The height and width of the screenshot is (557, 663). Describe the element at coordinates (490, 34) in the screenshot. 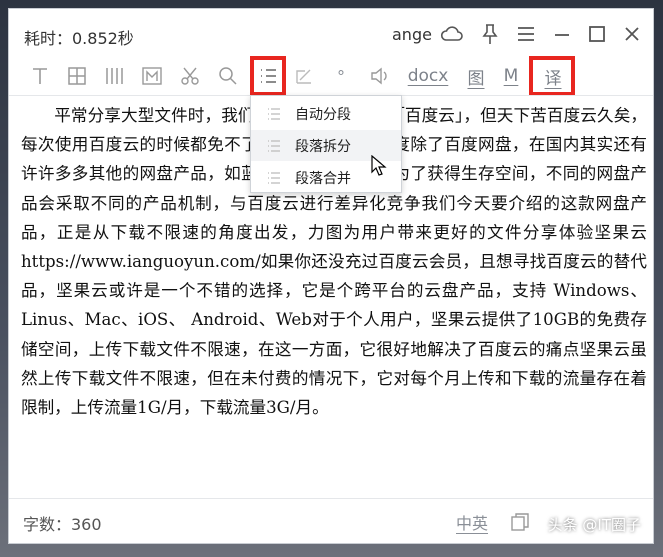

I see `pin-icon` at that location.